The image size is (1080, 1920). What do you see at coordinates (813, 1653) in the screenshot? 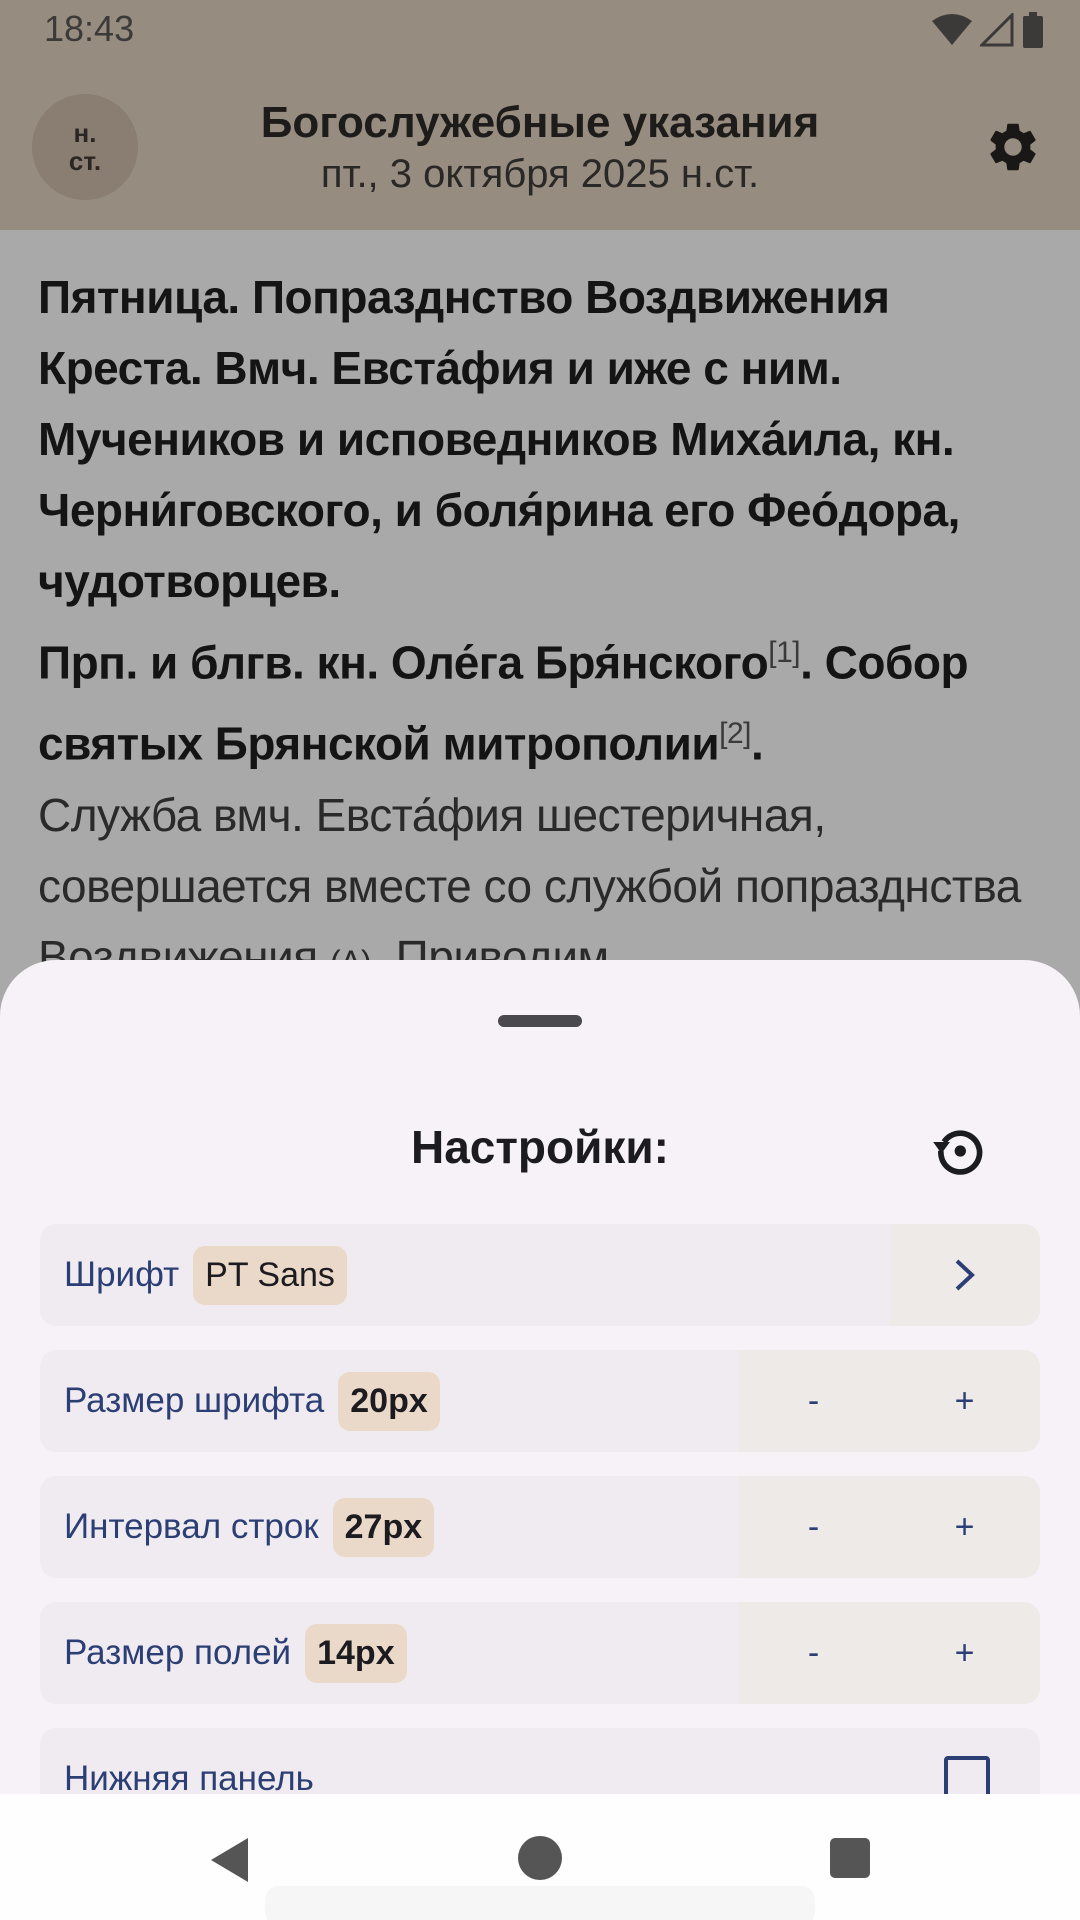
I see `margins-decrease-button: -` at bounding box center [813, 1653].